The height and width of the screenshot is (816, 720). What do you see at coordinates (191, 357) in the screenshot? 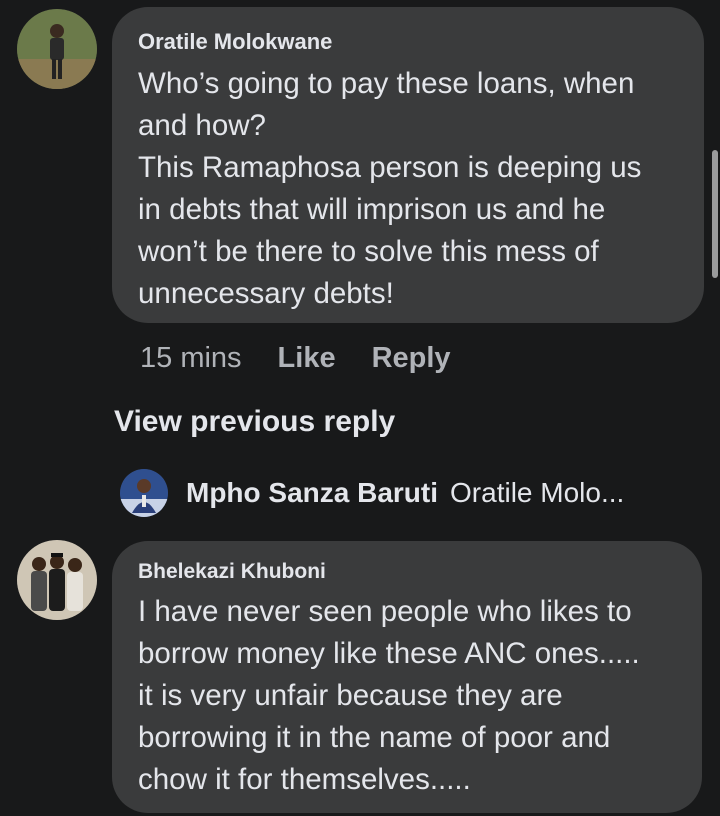
I see `comment-timestamp: 15 mins` at bounding box center [191, 357].